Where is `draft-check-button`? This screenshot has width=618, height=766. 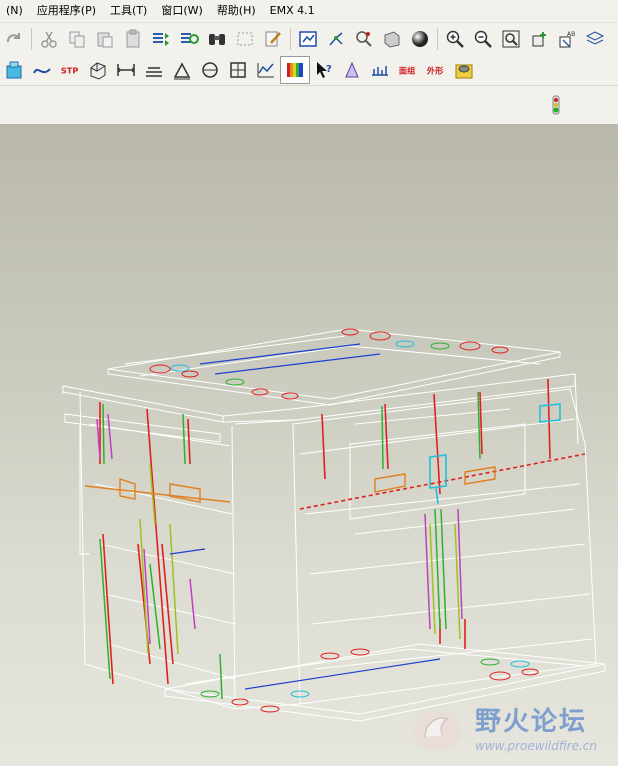 draft-check-button is located at coordinates (352, 70).